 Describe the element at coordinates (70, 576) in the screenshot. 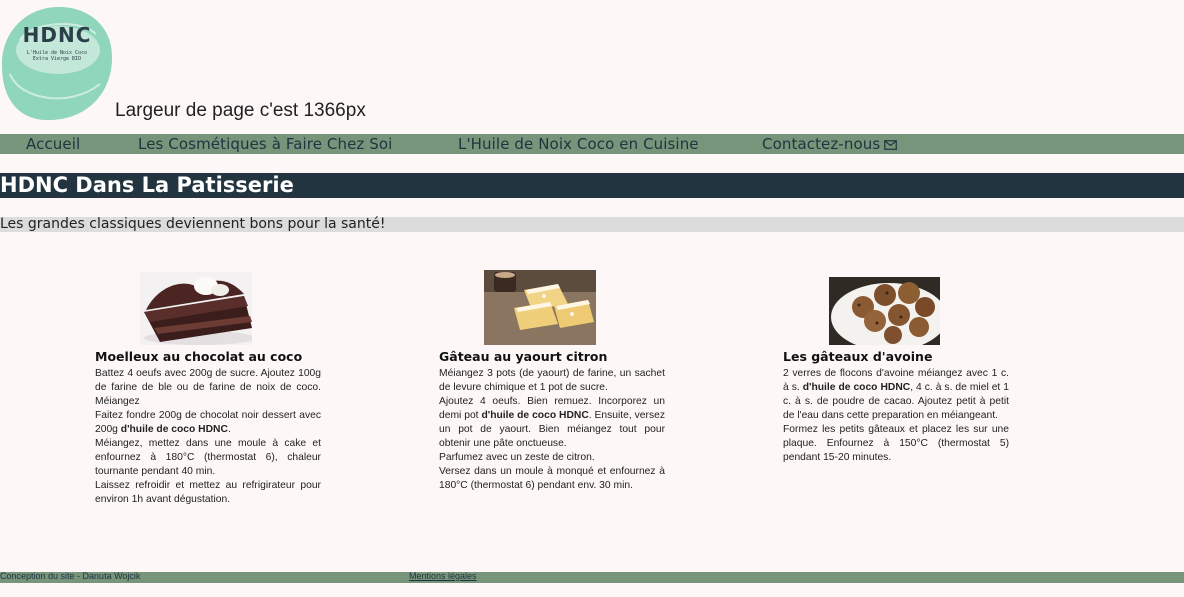

I see `footer-credit: Conception du site - Danuta Wojcik` at that location.